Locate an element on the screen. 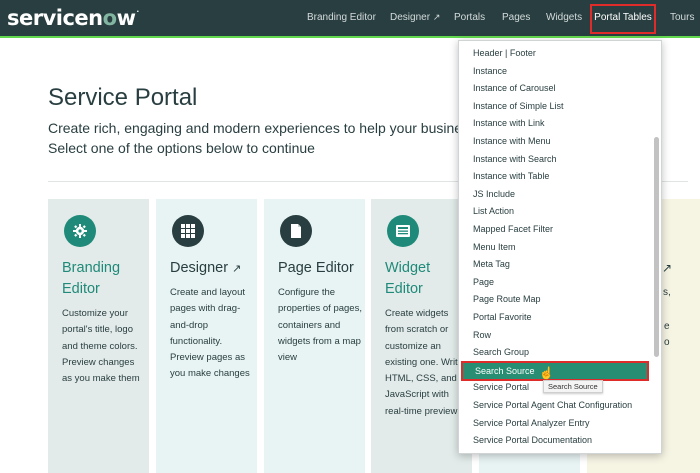 The width and height of the screenshot is (700, 473). grid-icon is located at coordinates (188, 231).